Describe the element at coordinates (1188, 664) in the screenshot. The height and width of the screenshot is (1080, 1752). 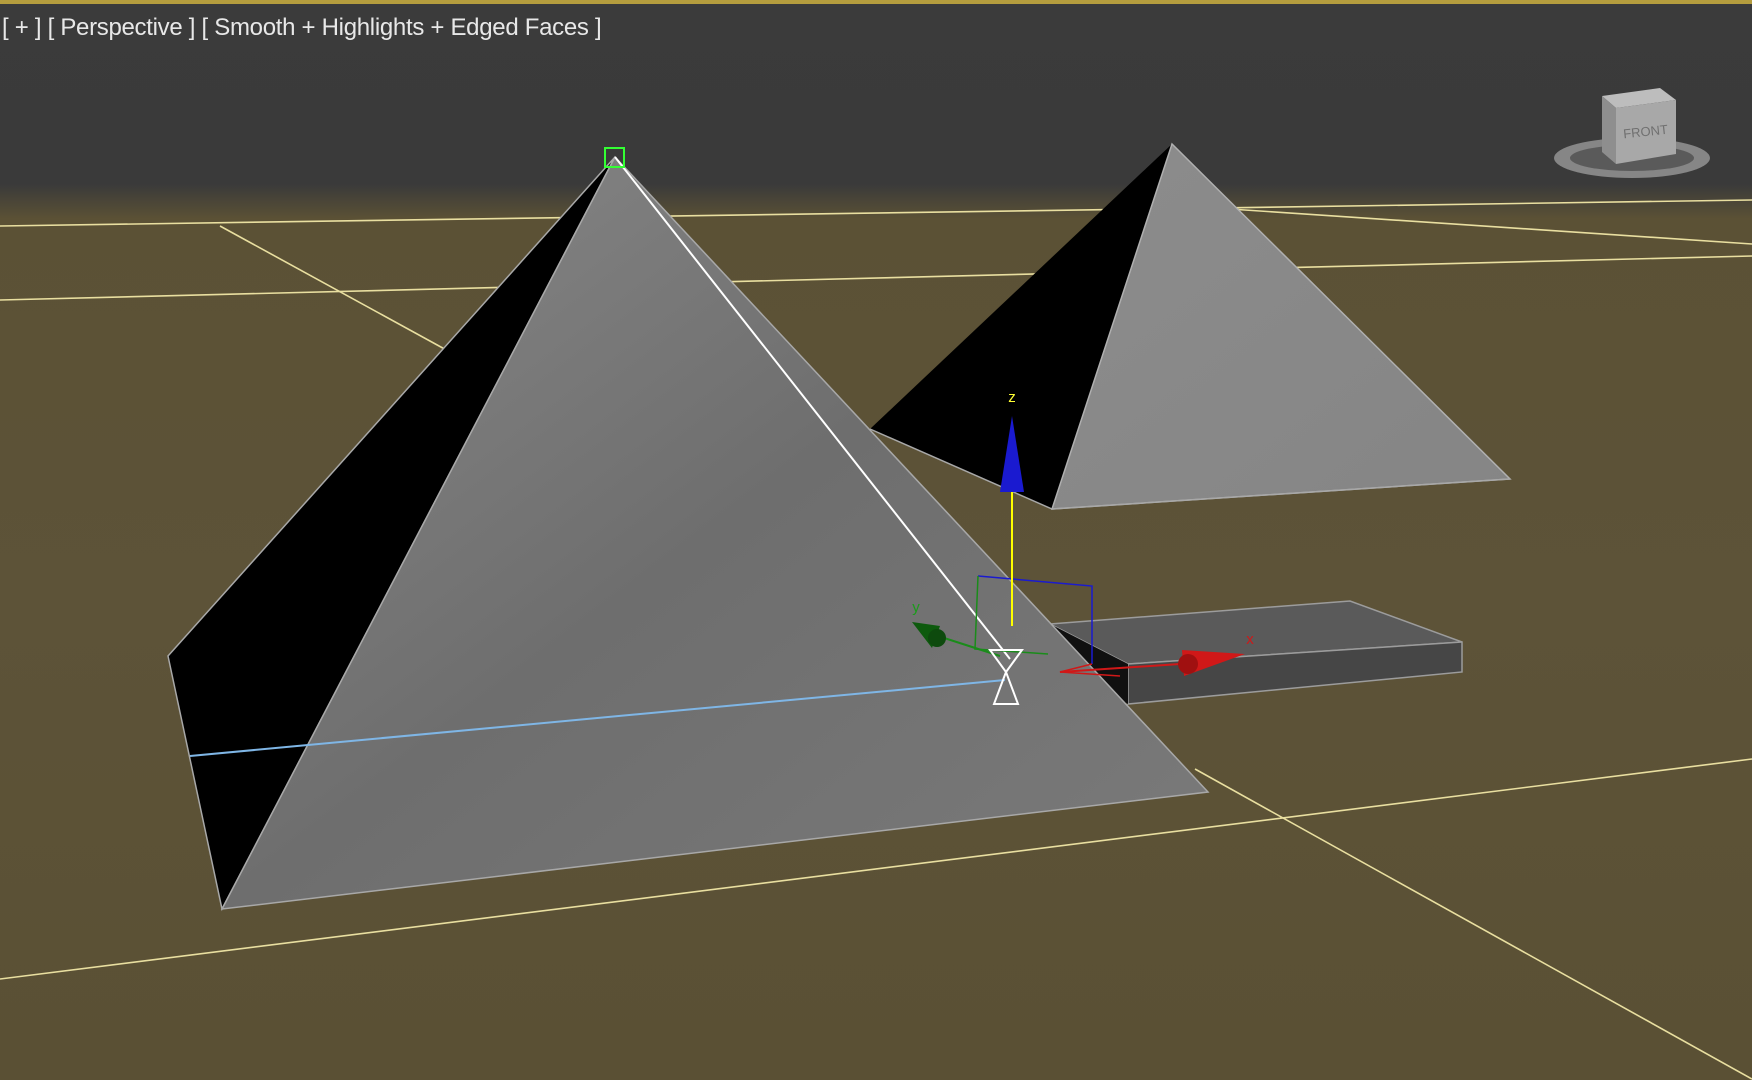
I see `x-axis-cone` at that location.